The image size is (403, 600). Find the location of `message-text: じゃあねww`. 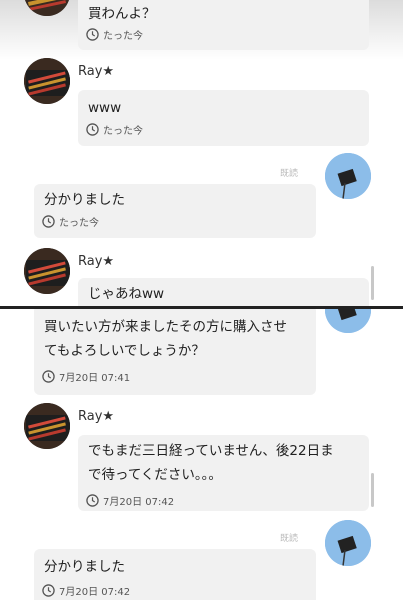

message-text: じゃあねww is located at coordinates (126, 294).